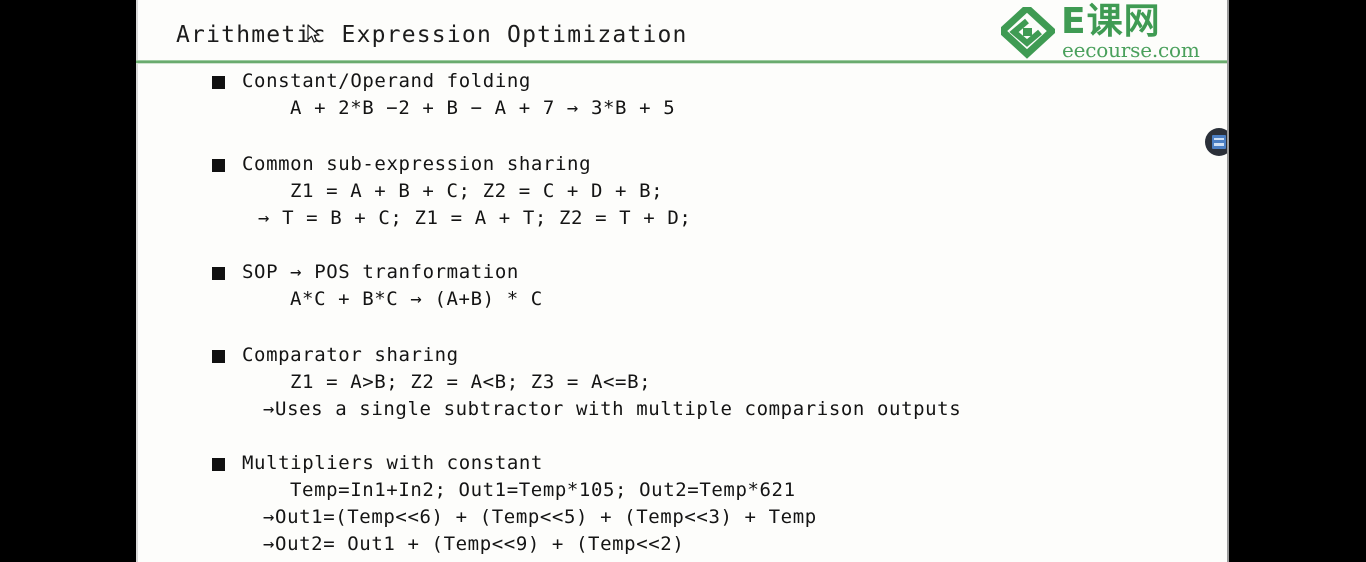 This screenshot has width=1366, height=562. Describe the element at coordinates (392, 463) in the screenshot. I see `bullet-heading-text: Multipliers with constant` at that location.